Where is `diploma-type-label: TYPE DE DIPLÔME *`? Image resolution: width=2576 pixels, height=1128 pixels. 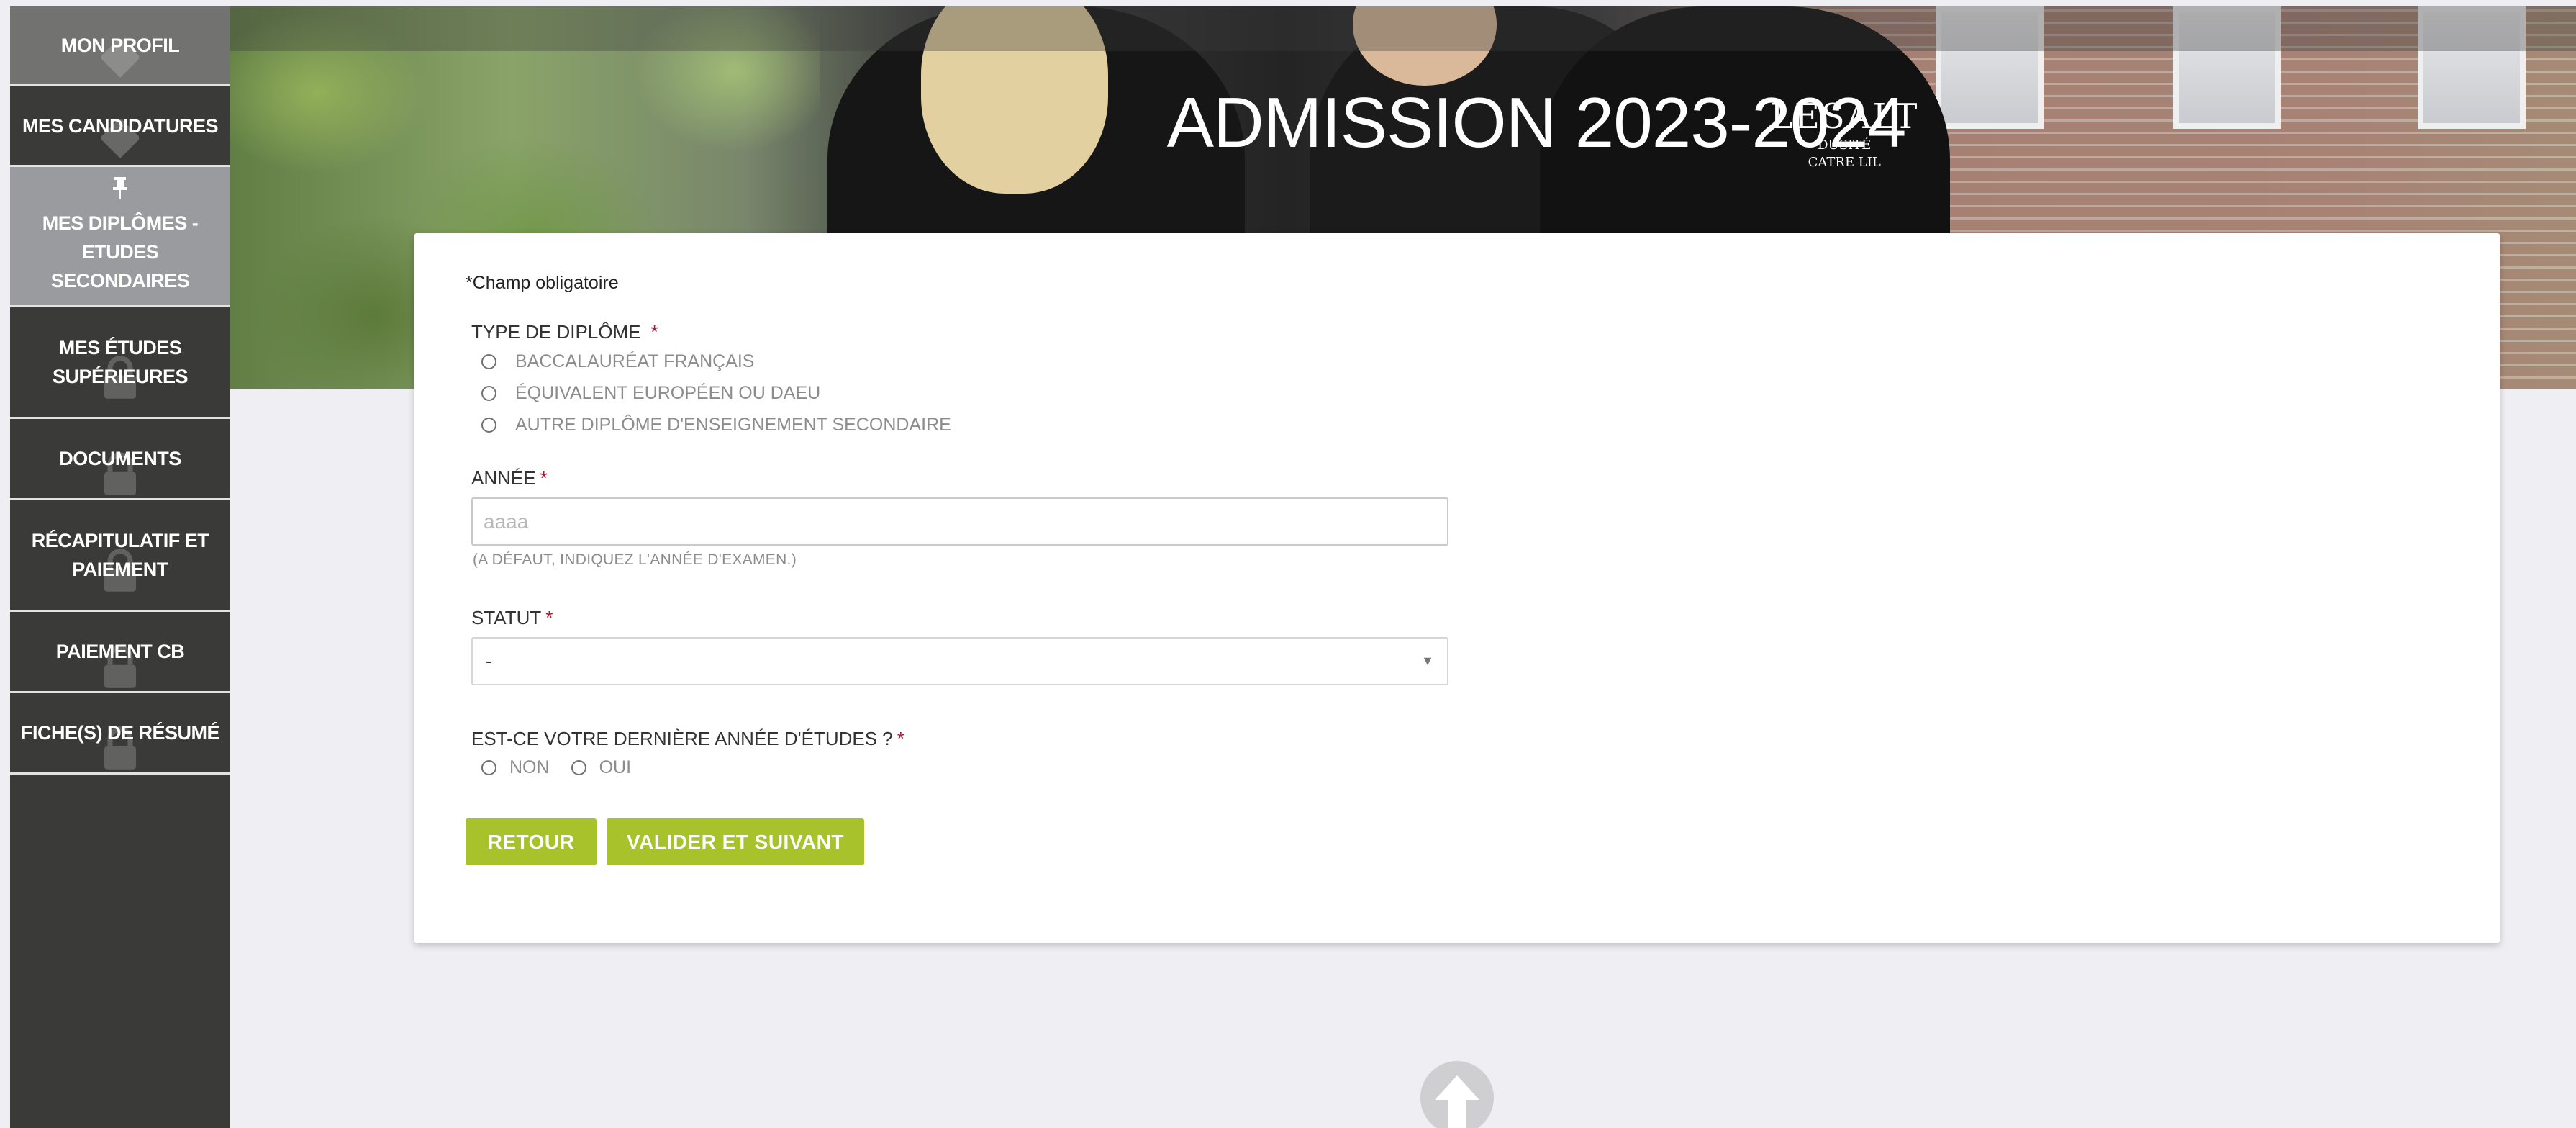
diploma-type-label: TYPE DE DIPLÔME * is located at coordinates (564, 332).